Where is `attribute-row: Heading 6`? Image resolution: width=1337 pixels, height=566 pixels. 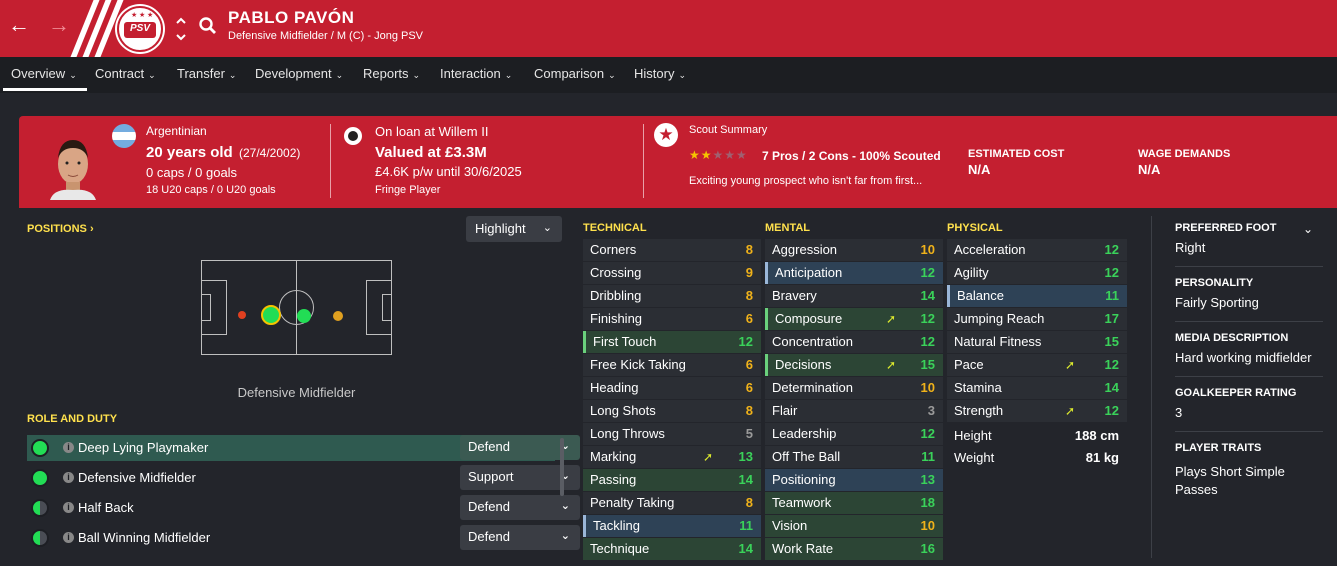
attribute-row: Heading 6 is located at coordinates (672, 388).